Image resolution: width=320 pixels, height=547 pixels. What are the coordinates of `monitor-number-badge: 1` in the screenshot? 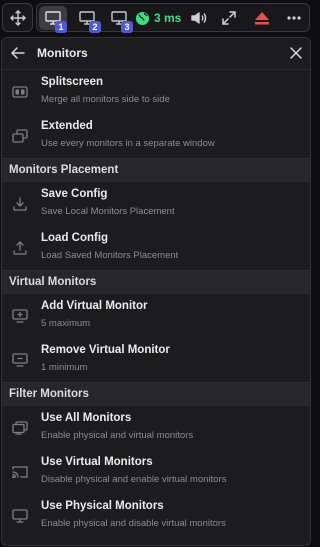 It's located at (61, 27).